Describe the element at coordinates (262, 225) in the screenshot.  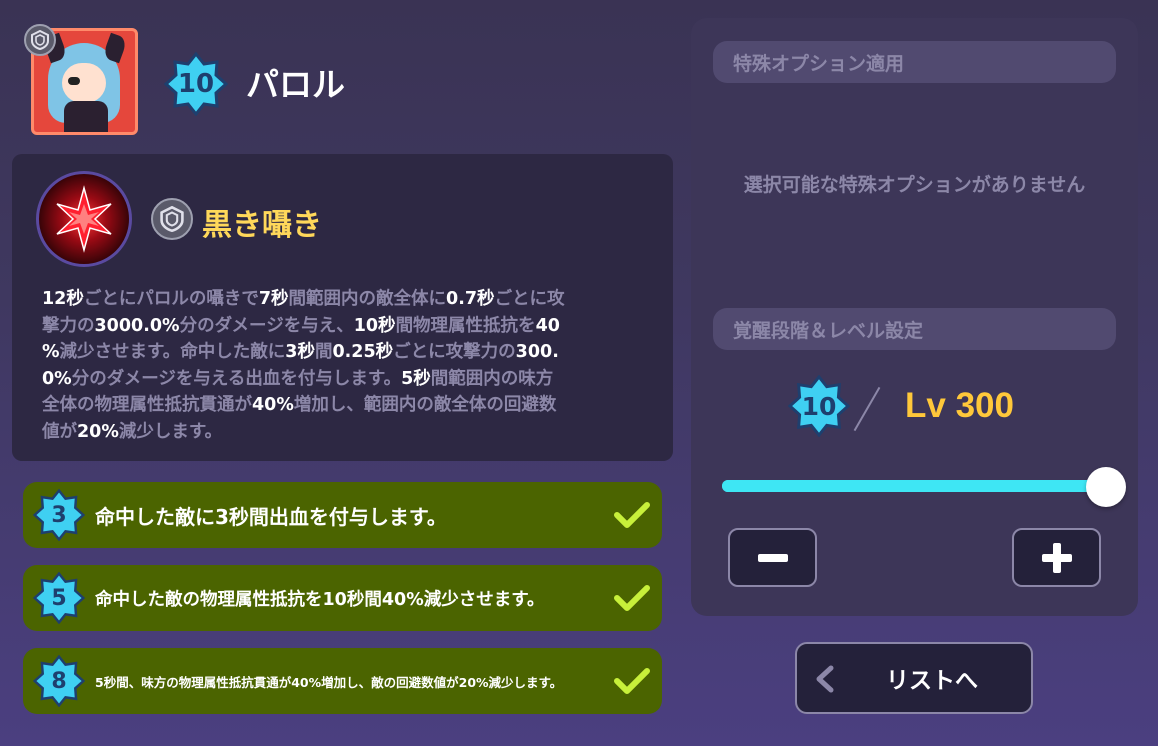
I see `skill-name: 黒き囁き` at that location.